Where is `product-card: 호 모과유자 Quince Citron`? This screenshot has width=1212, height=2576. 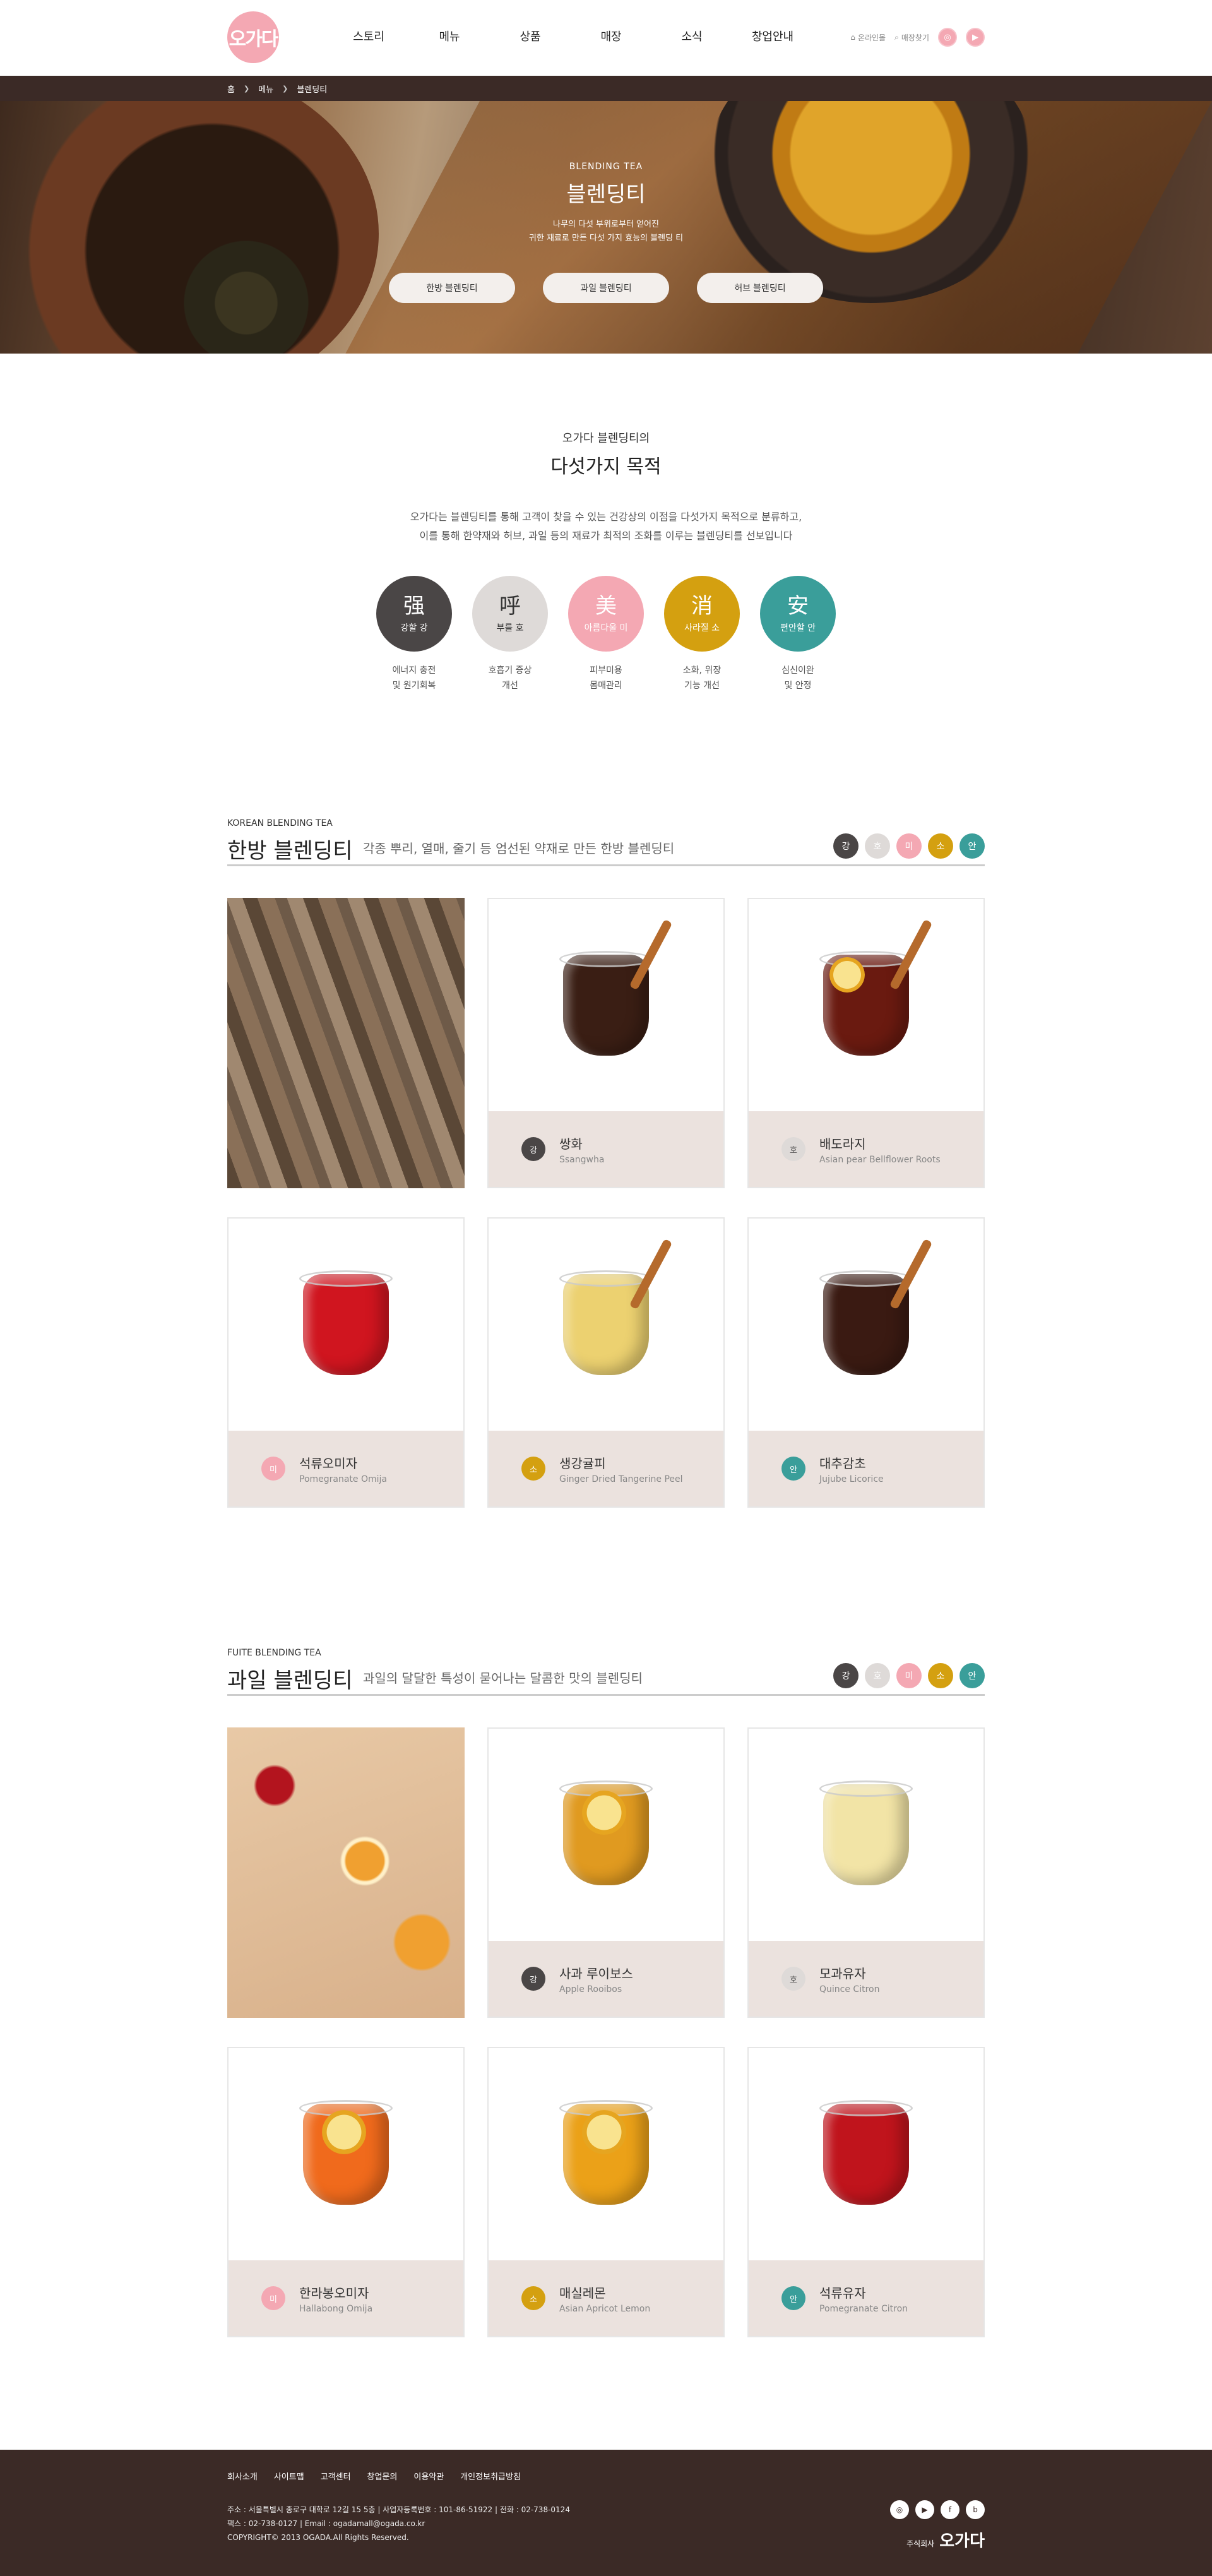
product-card: 호 모과유자 Quince Citron is located at coordinates (866, 1872).